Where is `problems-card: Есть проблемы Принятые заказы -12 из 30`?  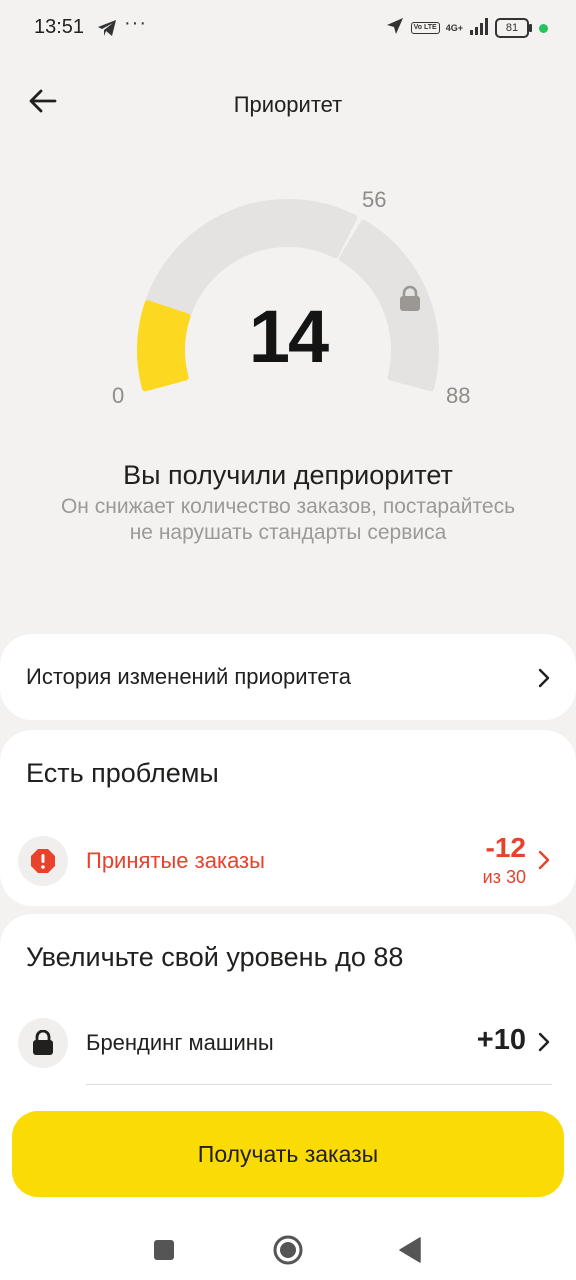 problems-card: Есть проблемы Принятые заказы -12 из 30 is located at coordinates (288, 818).